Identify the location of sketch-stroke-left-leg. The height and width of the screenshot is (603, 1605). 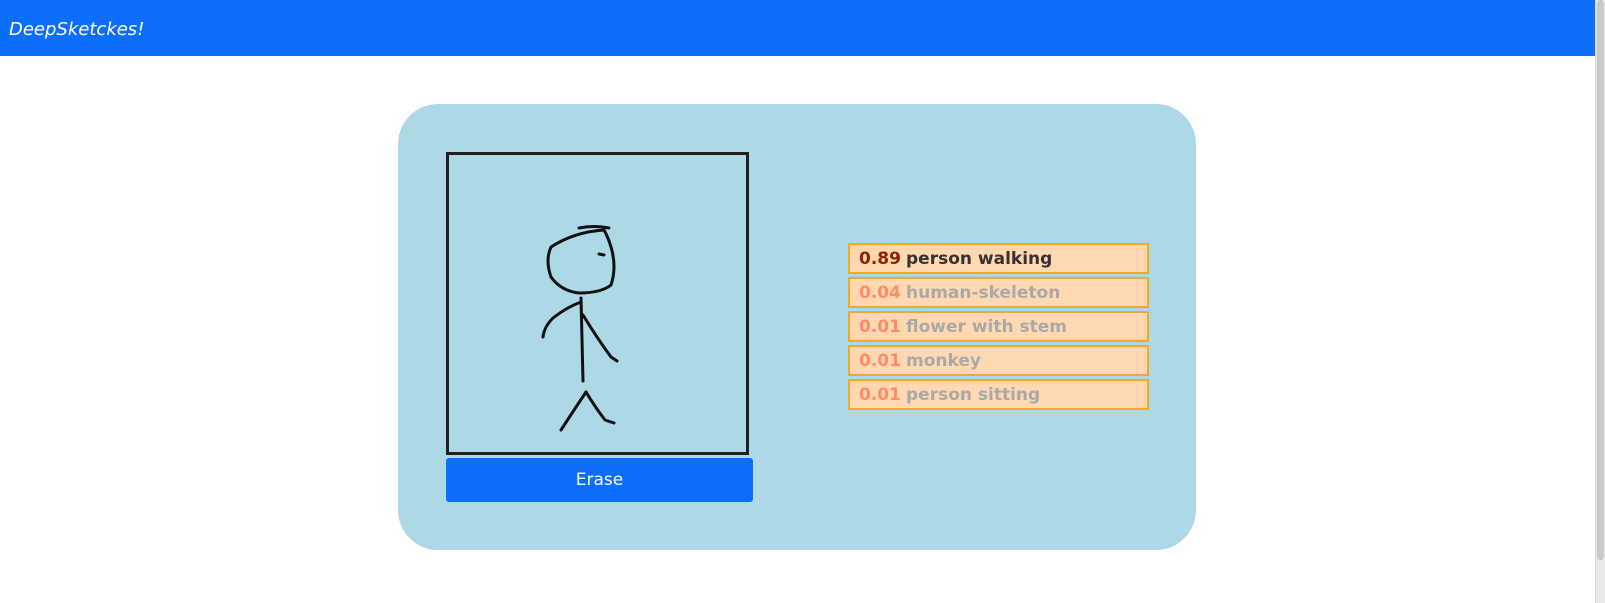
(573, 411).